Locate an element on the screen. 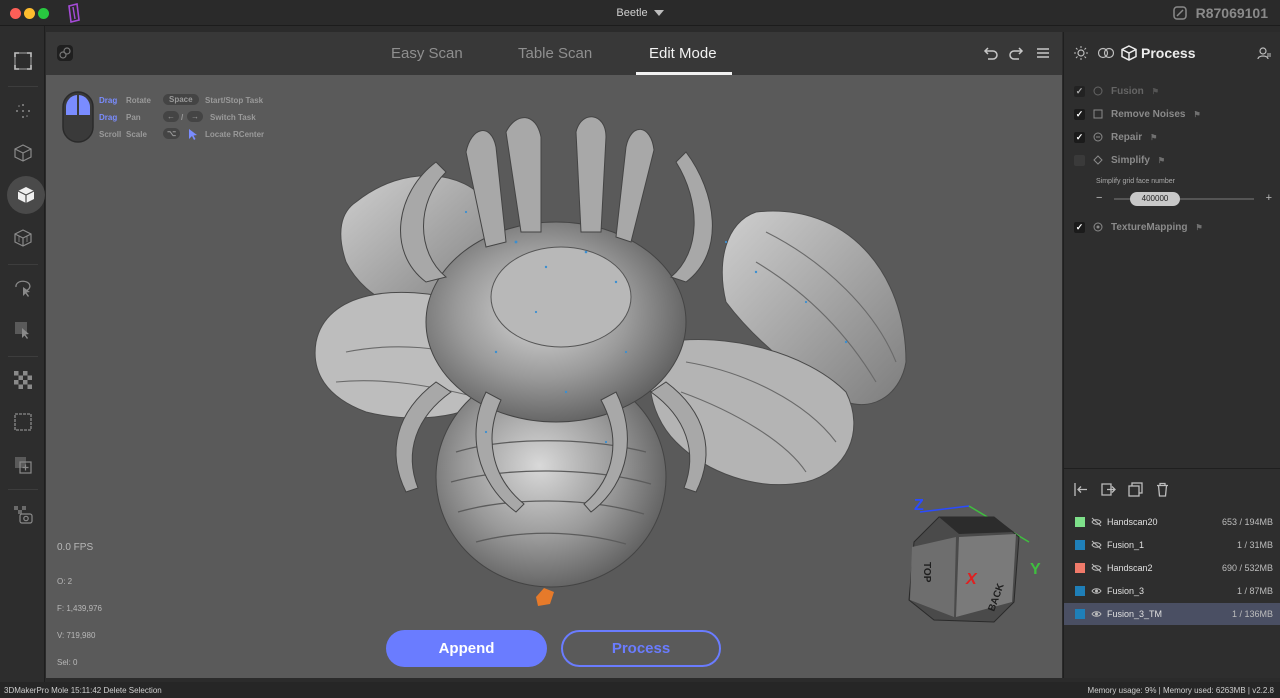 The width and height of the screenshot is (1280, 698). hint-rotate: Rotate is located at coordinates (138, 100).